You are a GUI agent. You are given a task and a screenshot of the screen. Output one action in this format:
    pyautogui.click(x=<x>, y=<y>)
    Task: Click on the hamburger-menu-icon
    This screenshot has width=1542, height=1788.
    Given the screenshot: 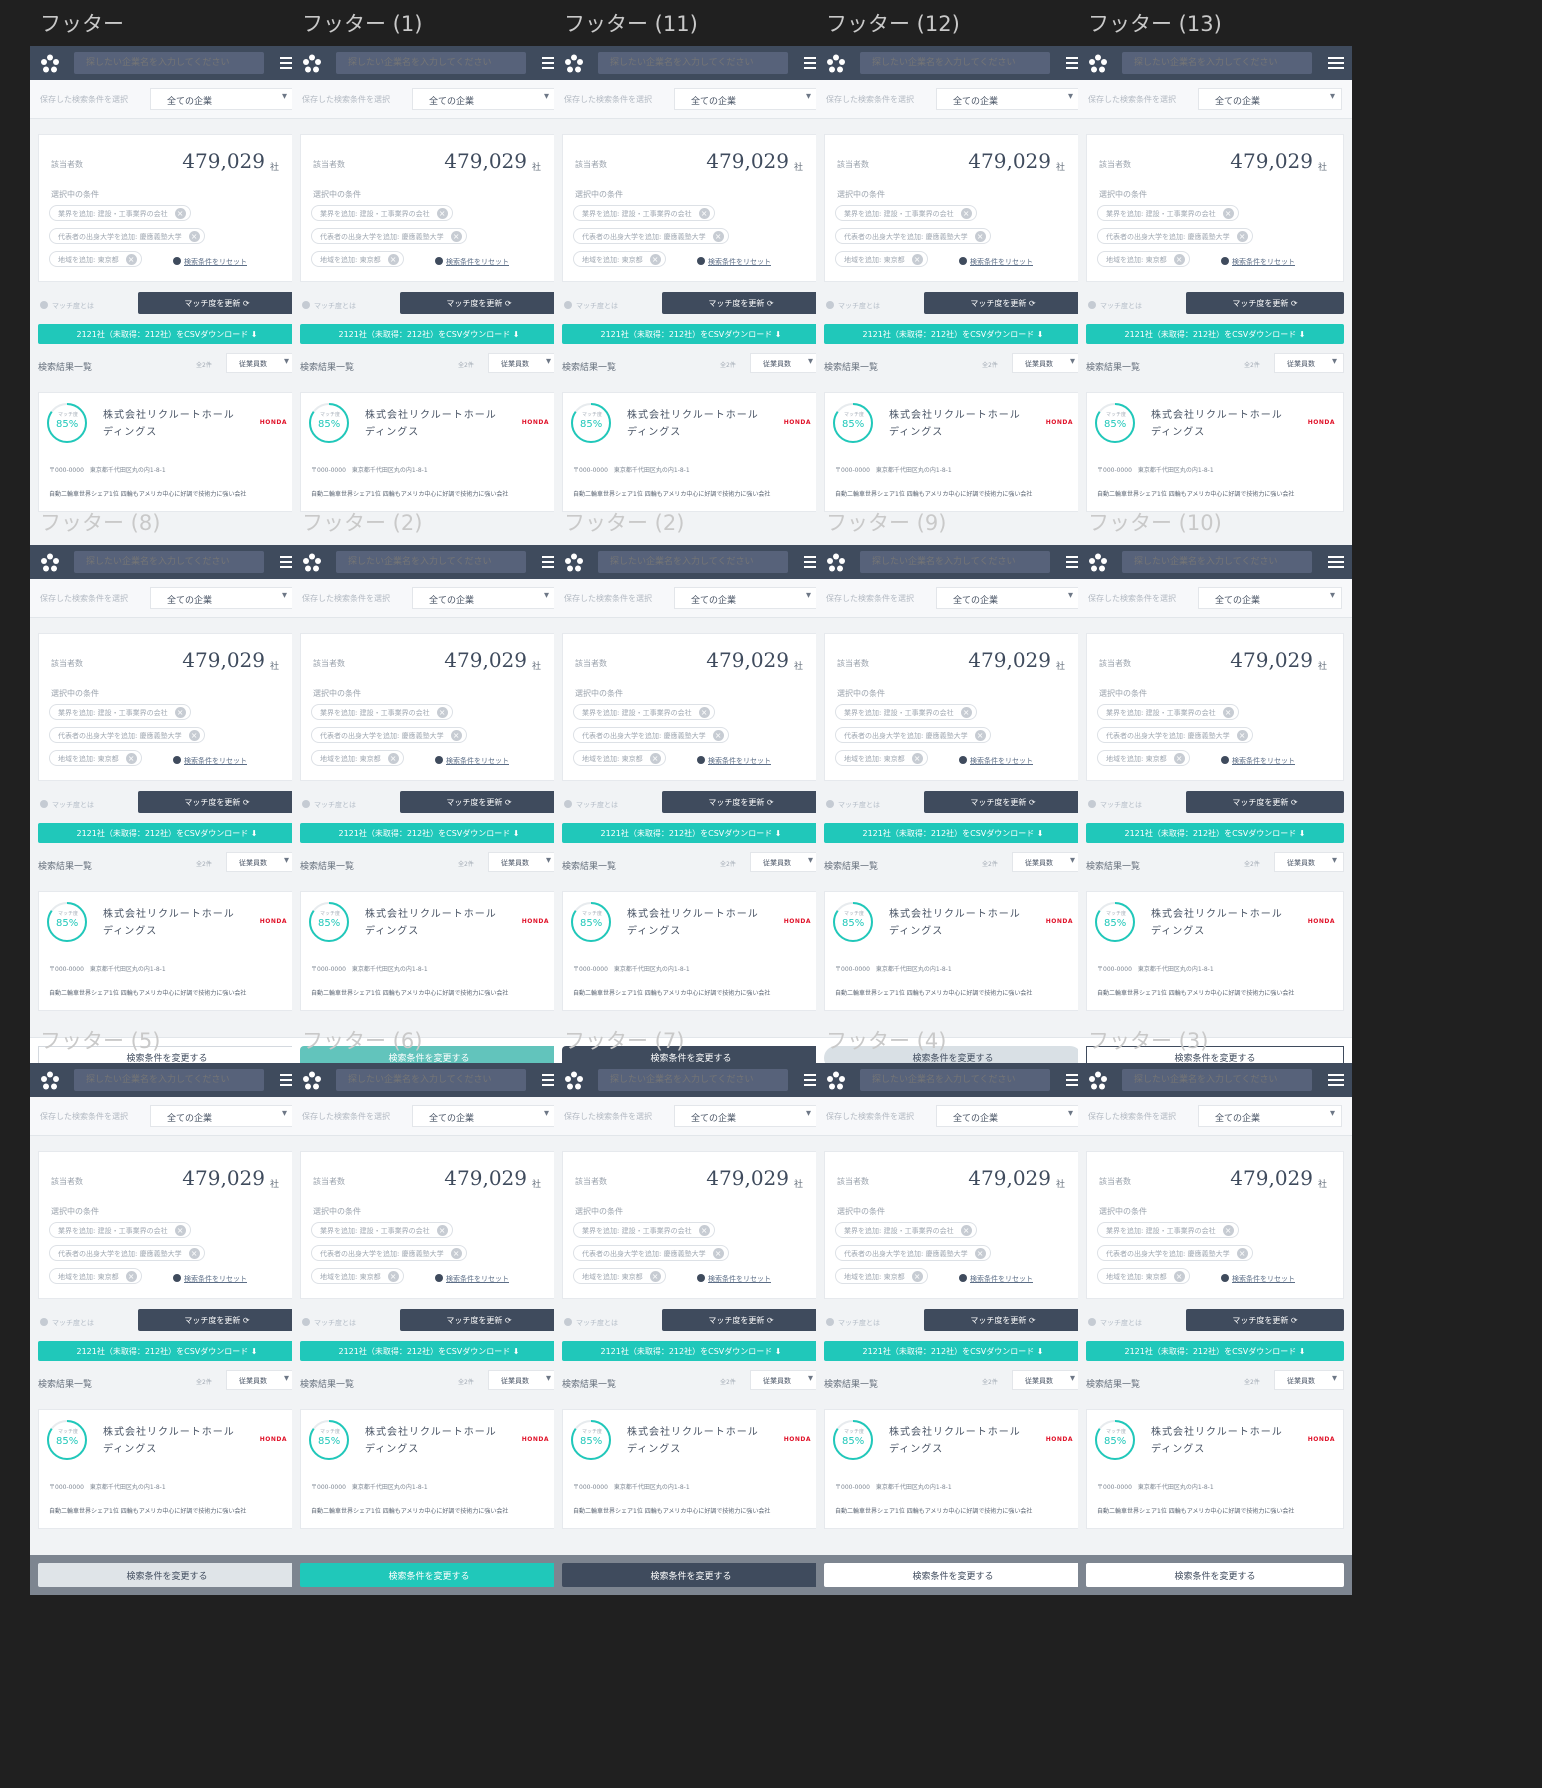 What is the action you would take?
    pyautogui.click(x=1336, y=562)
    